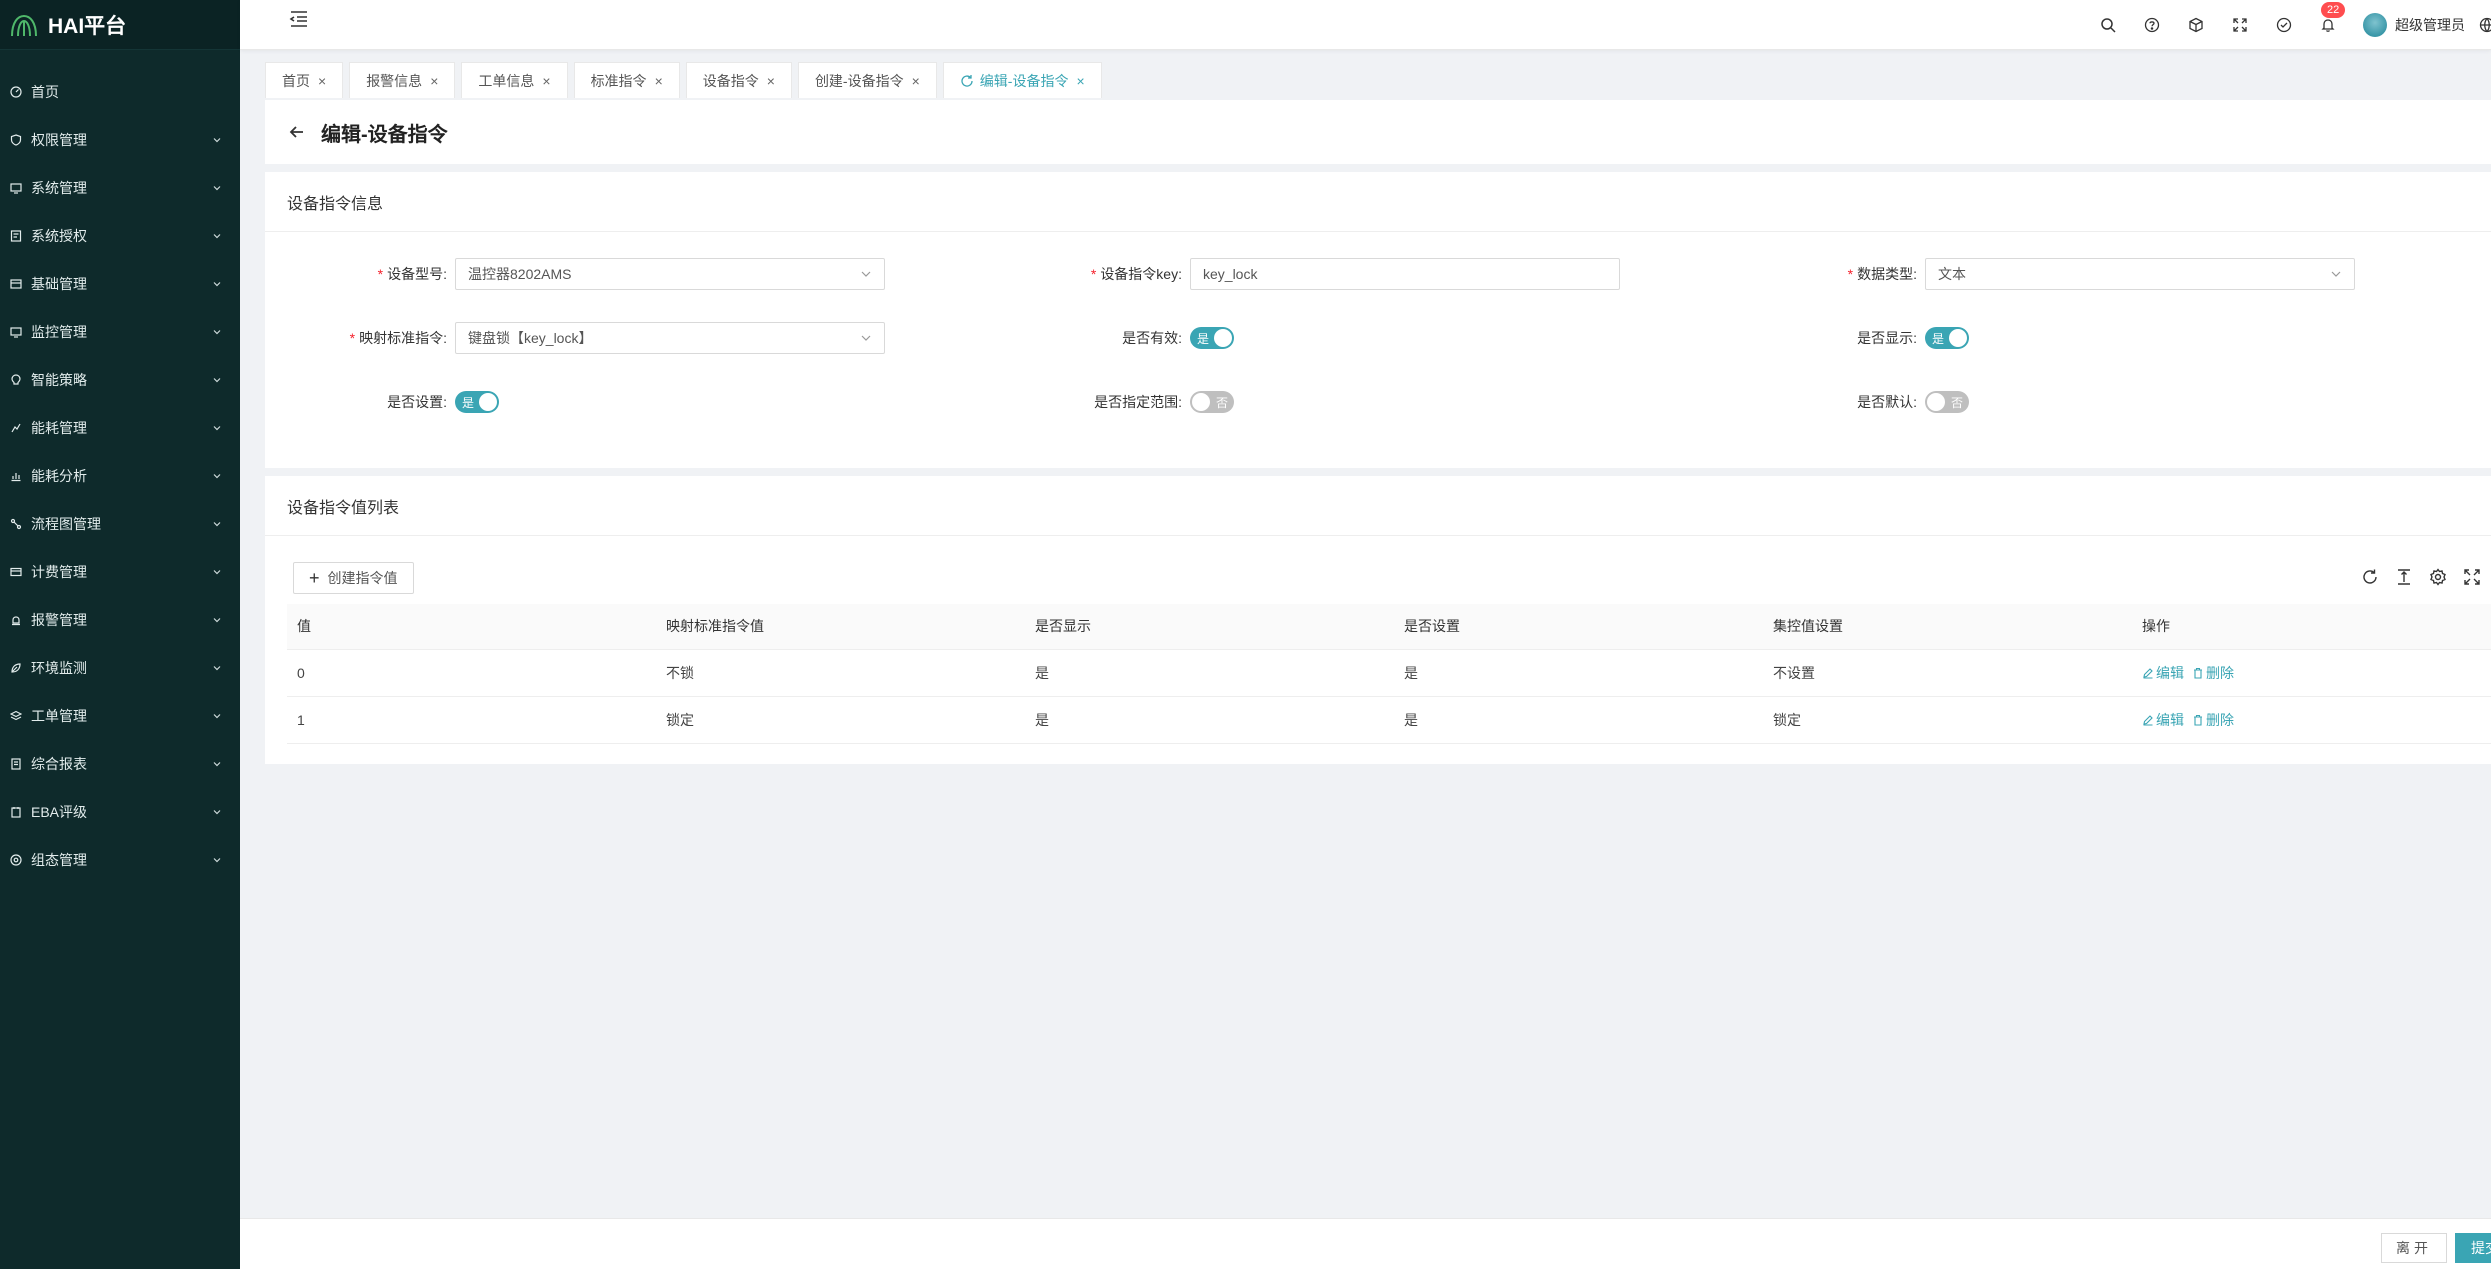  What do you see at coordinates (59, 140) in the screenshot?
I see `sidebar-item-label: 权限管理` at bounding box center [59, 140].